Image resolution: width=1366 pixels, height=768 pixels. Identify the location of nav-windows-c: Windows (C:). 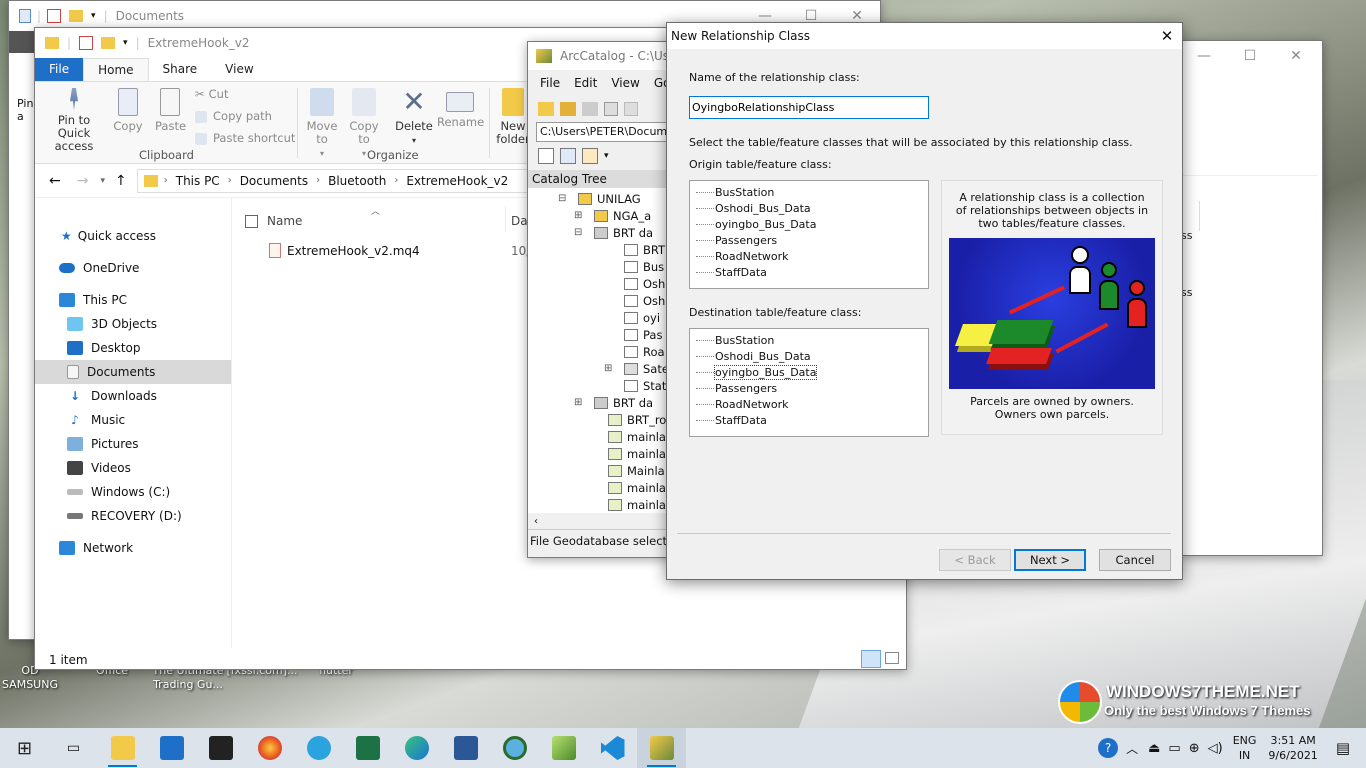
(133, 492).